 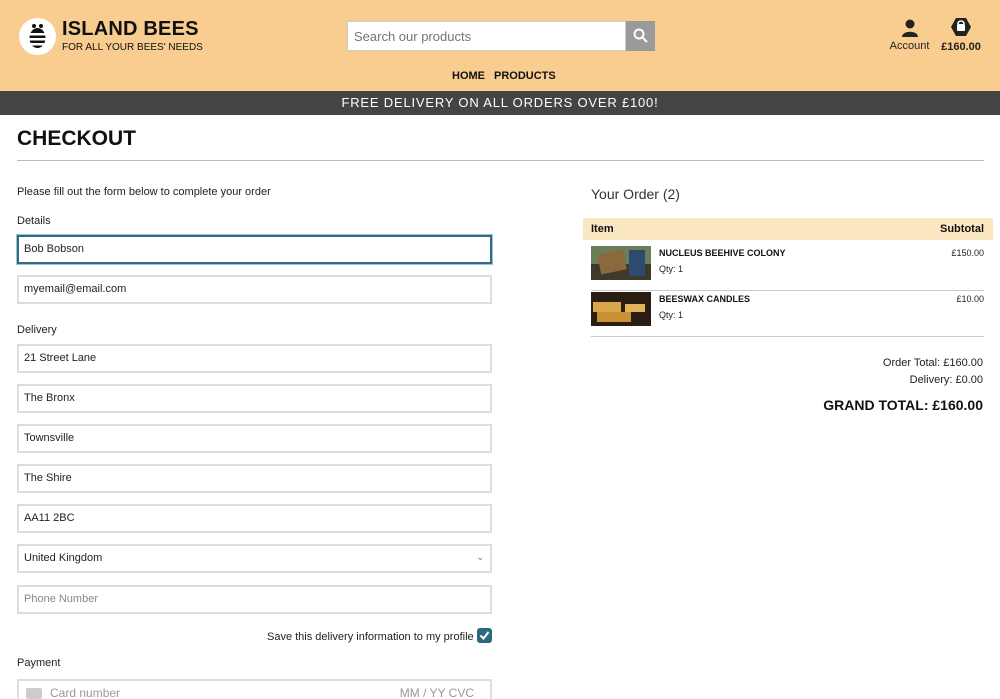 What do you see at coordinates (946, 380) in the screenshot?
I see `delivery-cost: Delivery: £0.00` at bounding box center [946, 380].